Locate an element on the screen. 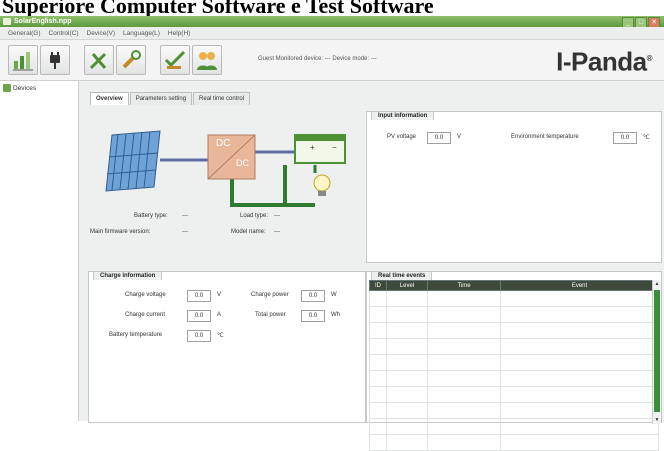  checklist-icon is located at coordinates (175, 59).